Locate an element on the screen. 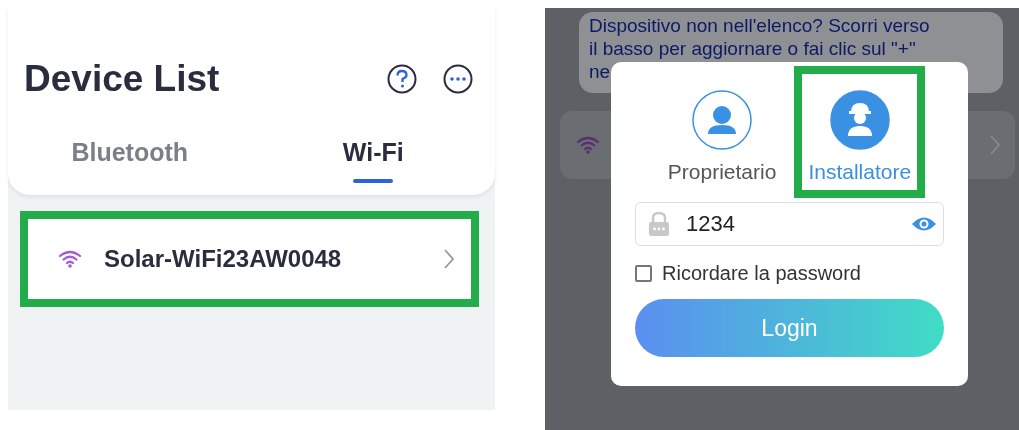  password-field: 1234 is located at coordinates (789, 224).